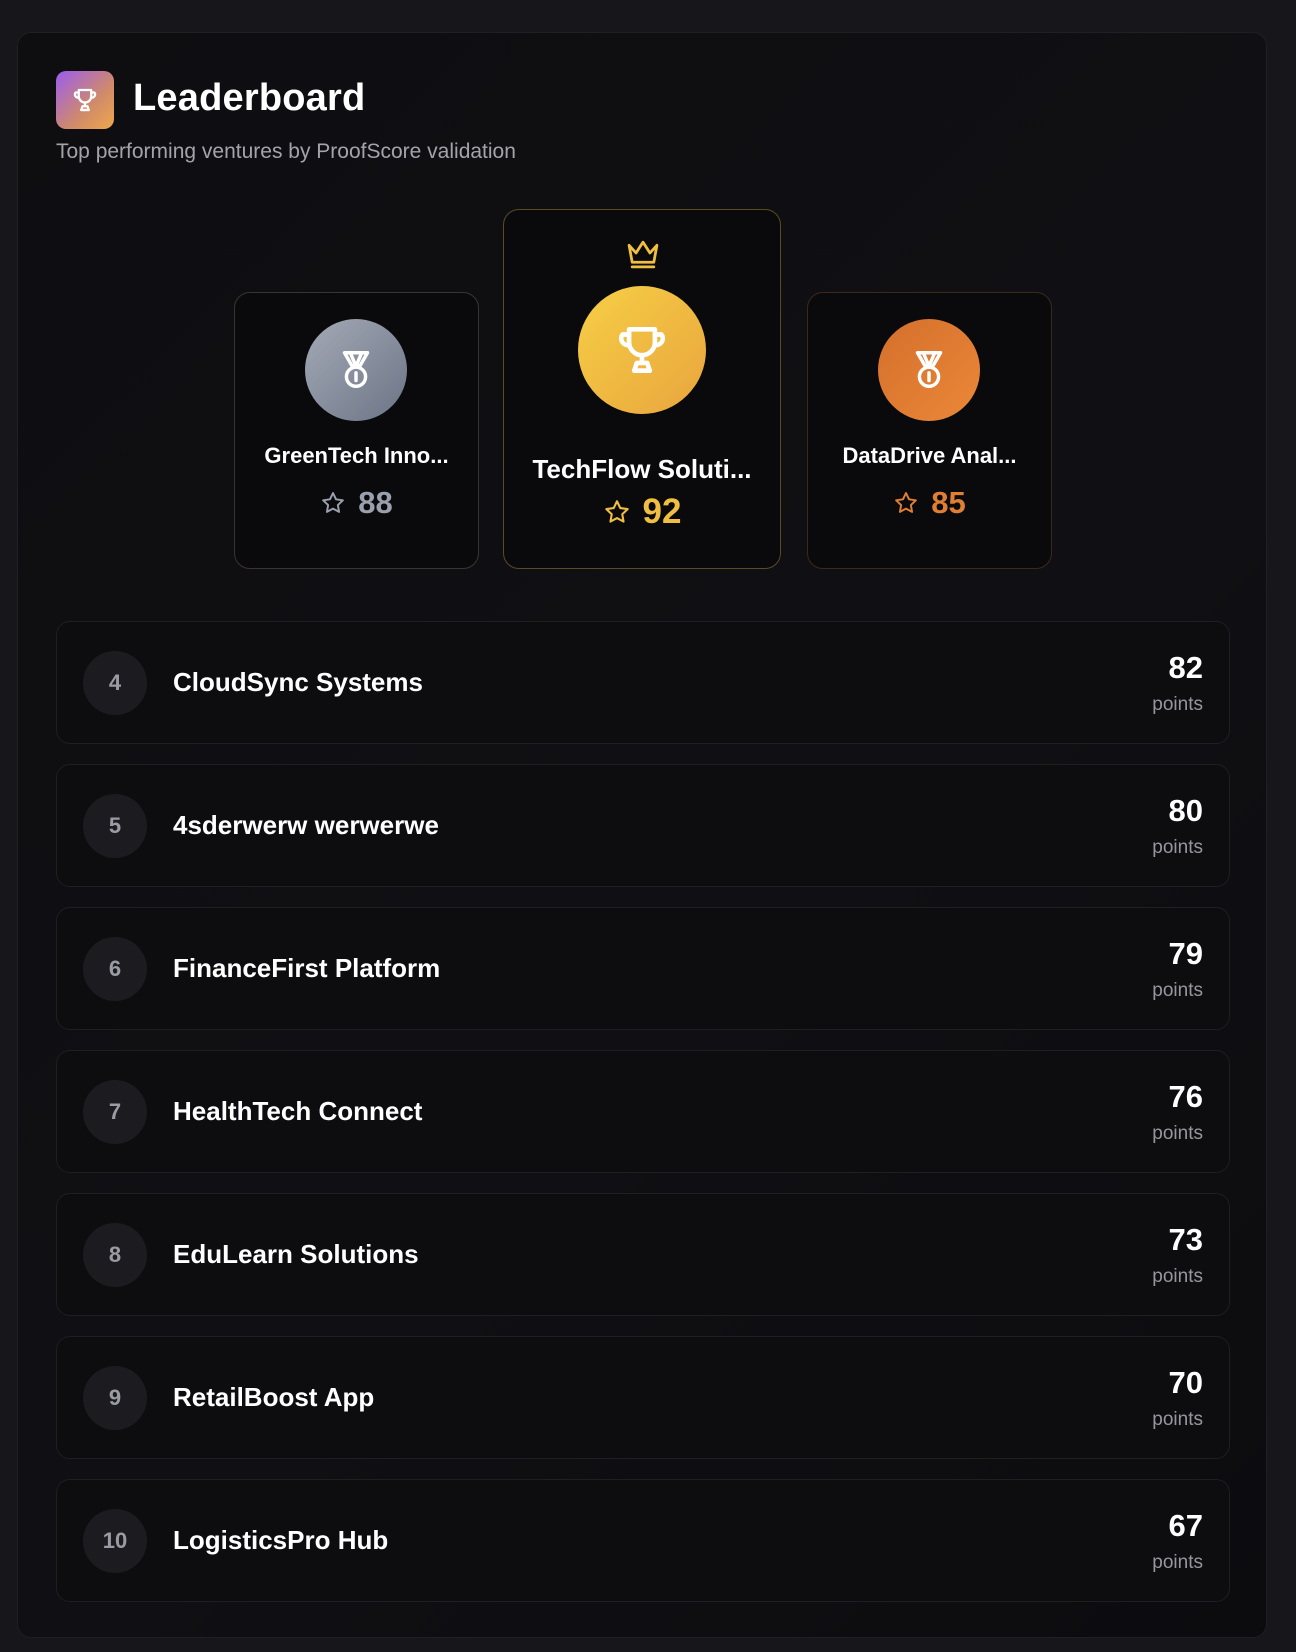 Image resolution: width=1296 pixels, height=1652 pixels. I want to click on list-item: 4 CloudSync Systems 82 points, so click(643, 682).